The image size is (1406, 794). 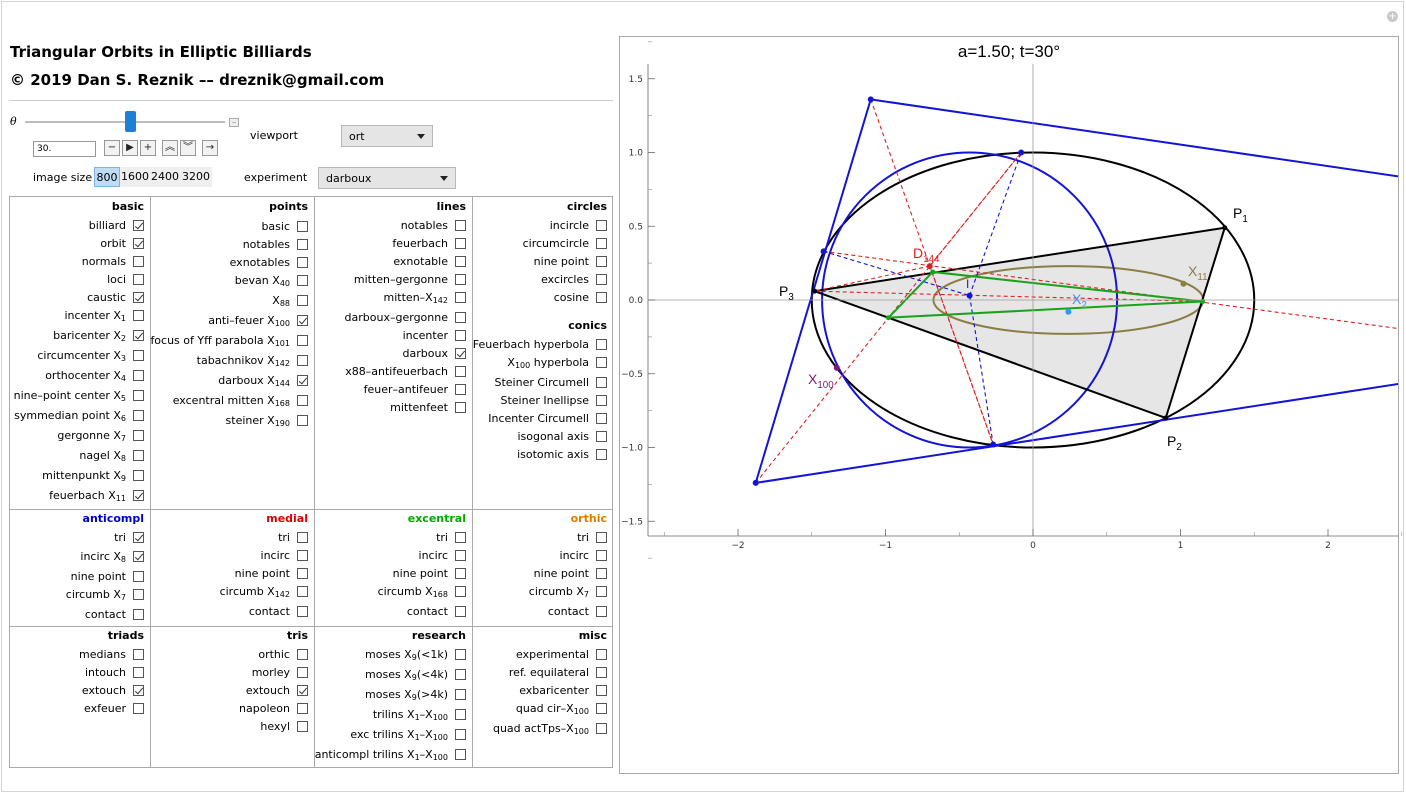 I want to click on group-title-triads: triads, so click(x=125, y=635).